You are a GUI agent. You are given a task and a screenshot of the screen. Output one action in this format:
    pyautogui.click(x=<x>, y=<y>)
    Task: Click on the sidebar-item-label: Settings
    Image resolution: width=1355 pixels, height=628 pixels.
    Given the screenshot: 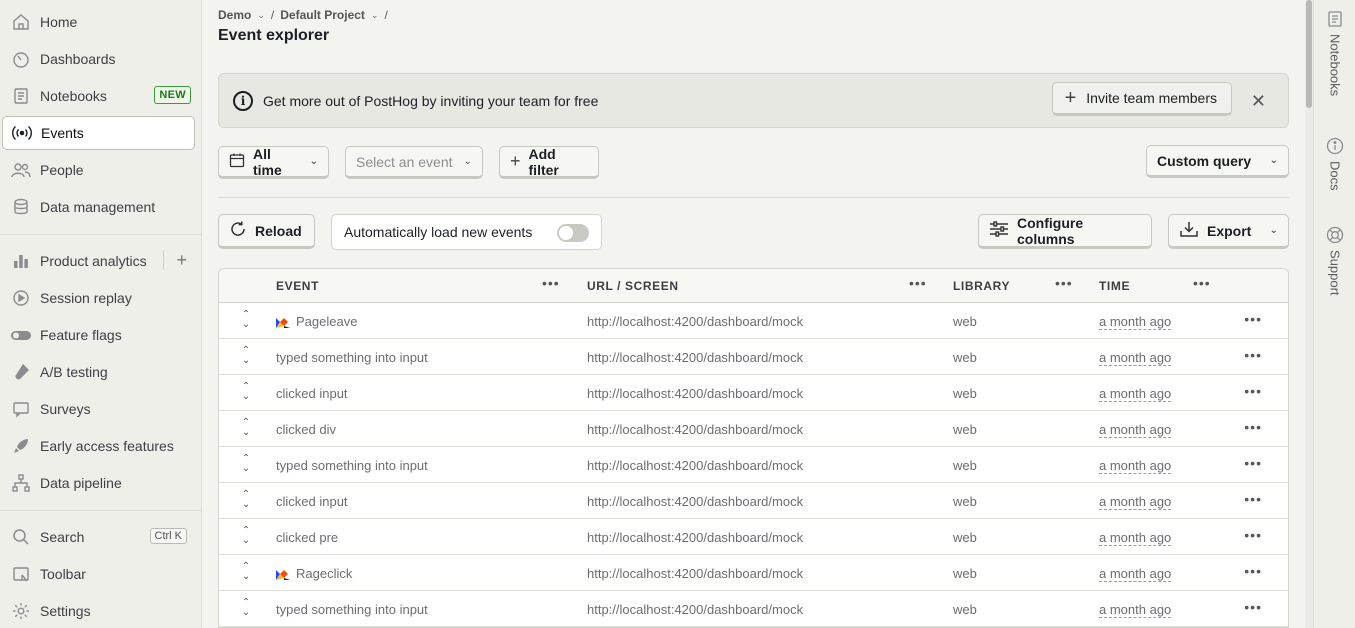 What is the action you would take?
    pyautogui.click(x=65, y=611)
    